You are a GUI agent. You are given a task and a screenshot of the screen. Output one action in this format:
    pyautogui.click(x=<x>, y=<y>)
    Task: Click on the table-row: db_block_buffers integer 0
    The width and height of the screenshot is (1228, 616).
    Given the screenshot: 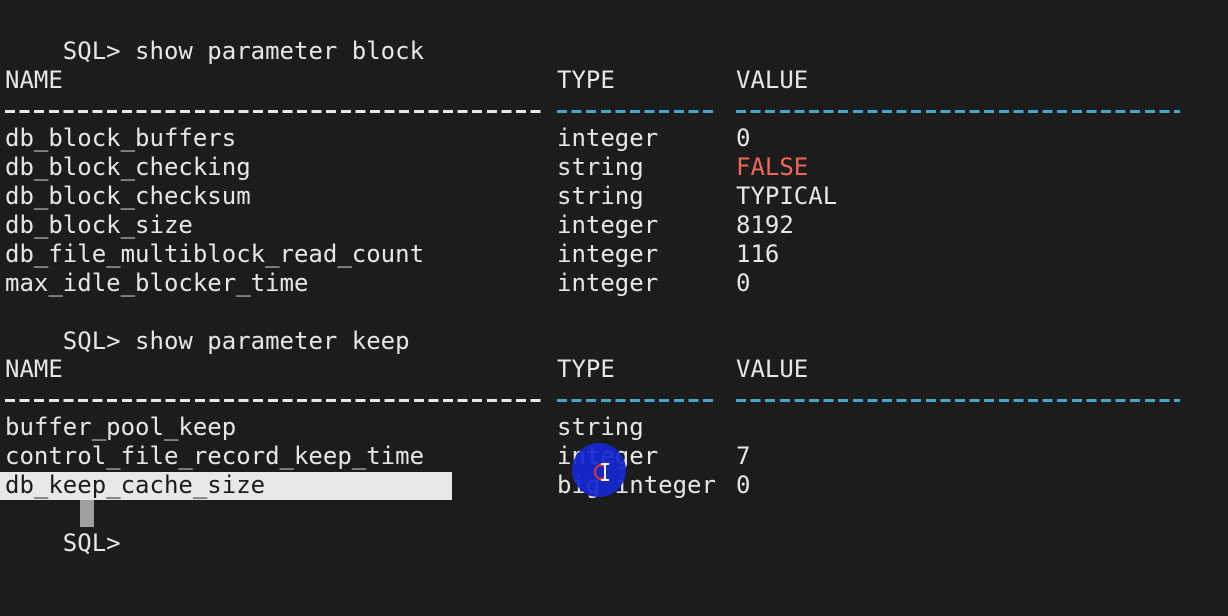 What is the action you would take?
    pyautogui.click(x=605, y=138)
    